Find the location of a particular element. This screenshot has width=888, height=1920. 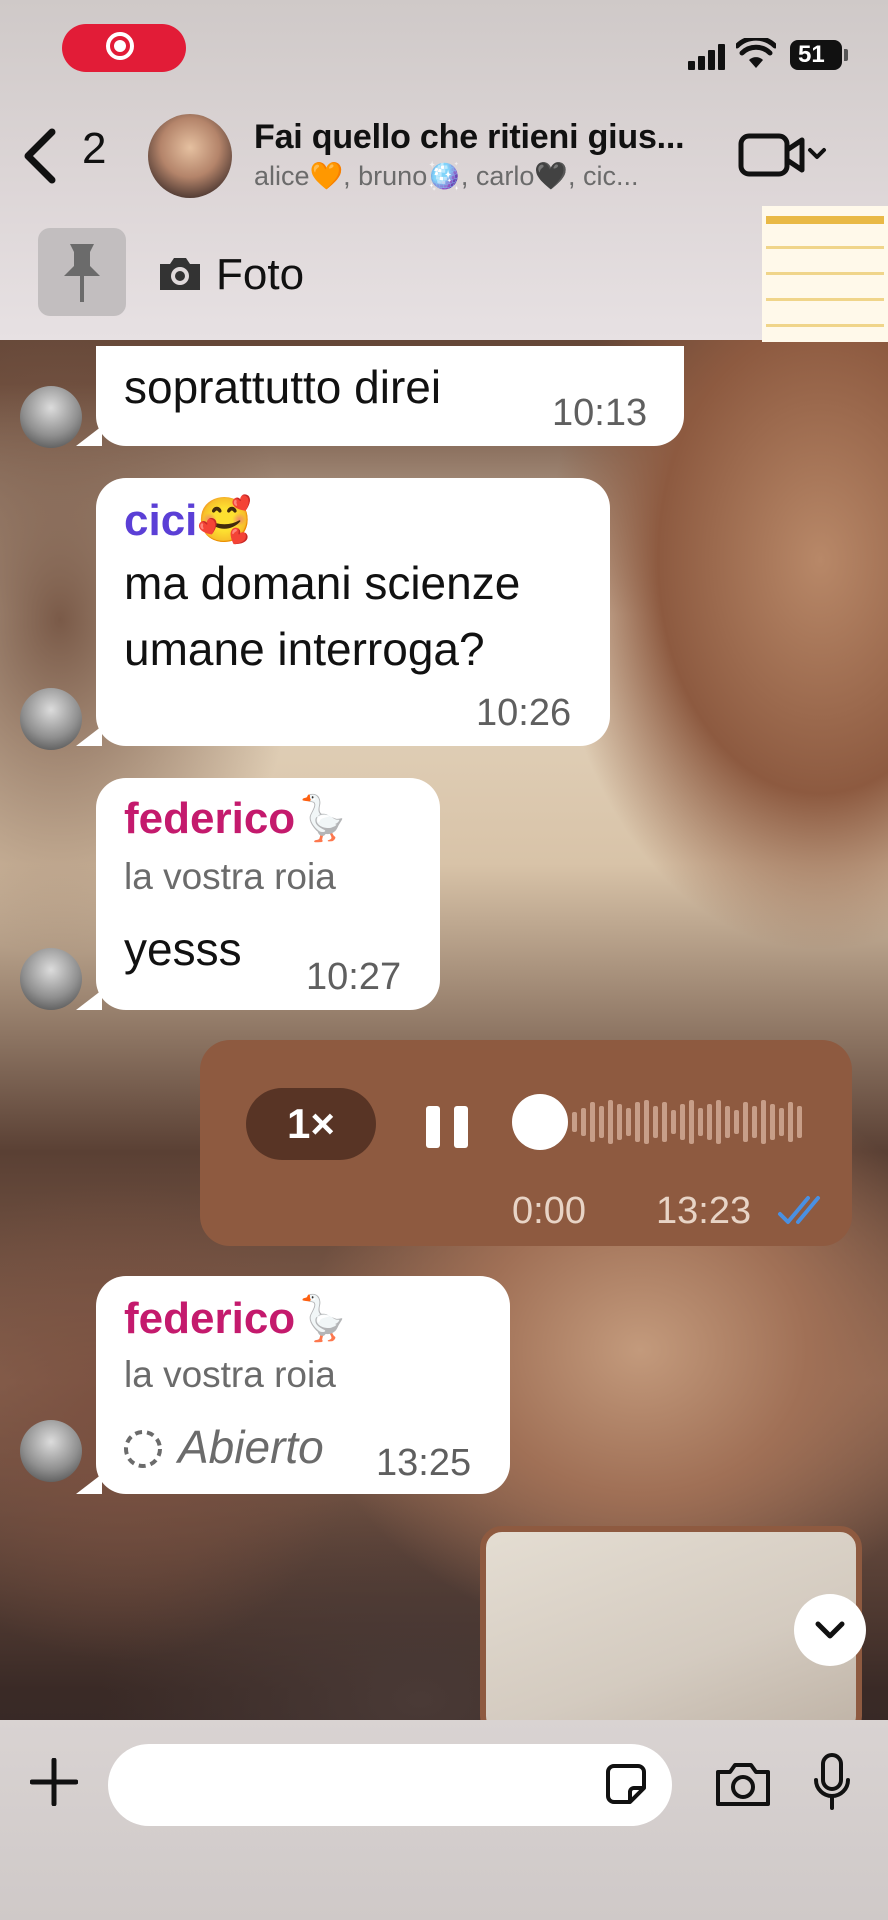

group-avatar is located at coordinates (190, 156).